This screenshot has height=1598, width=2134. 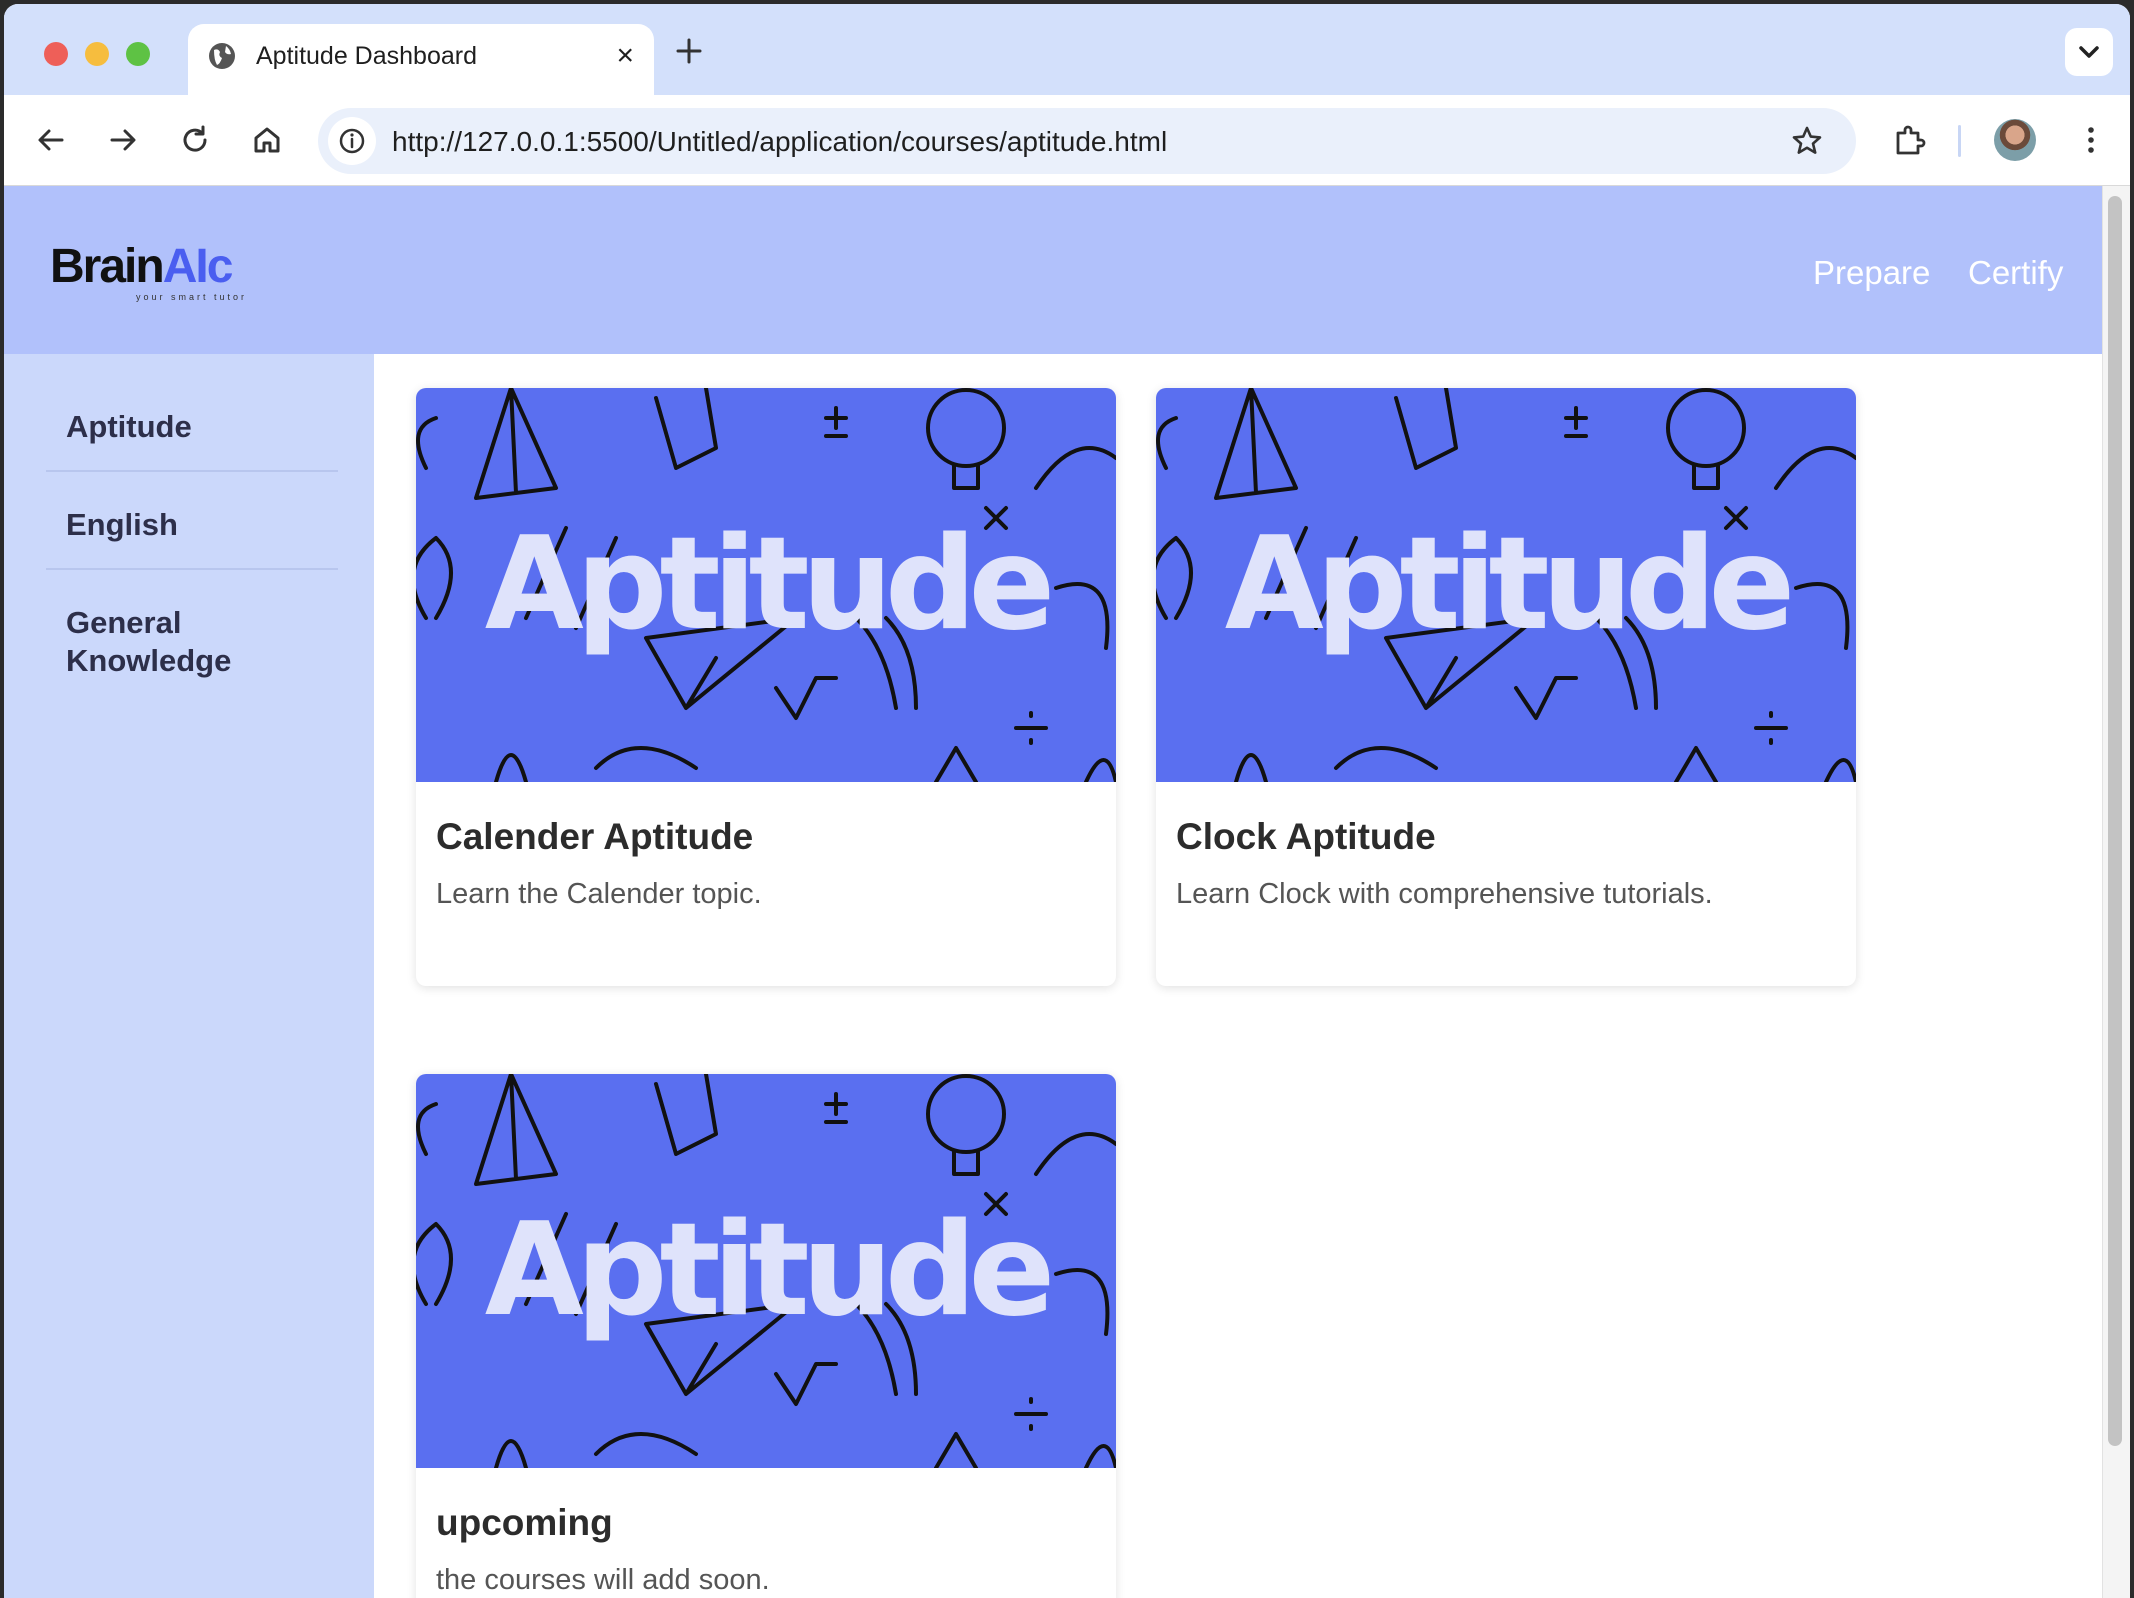 What do you see at coordinates (625, 56) in the screenshot?
I see `close-icon: ×` at bounding box center [625, 56].